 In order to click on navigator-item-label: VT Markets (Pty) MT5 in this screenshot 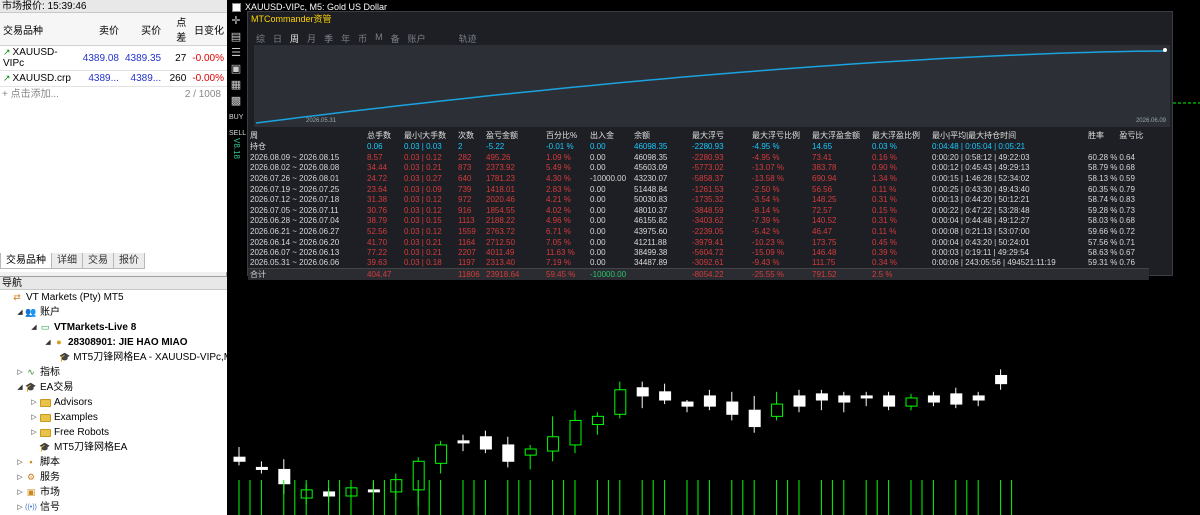, I will do `click(75, 297)`.